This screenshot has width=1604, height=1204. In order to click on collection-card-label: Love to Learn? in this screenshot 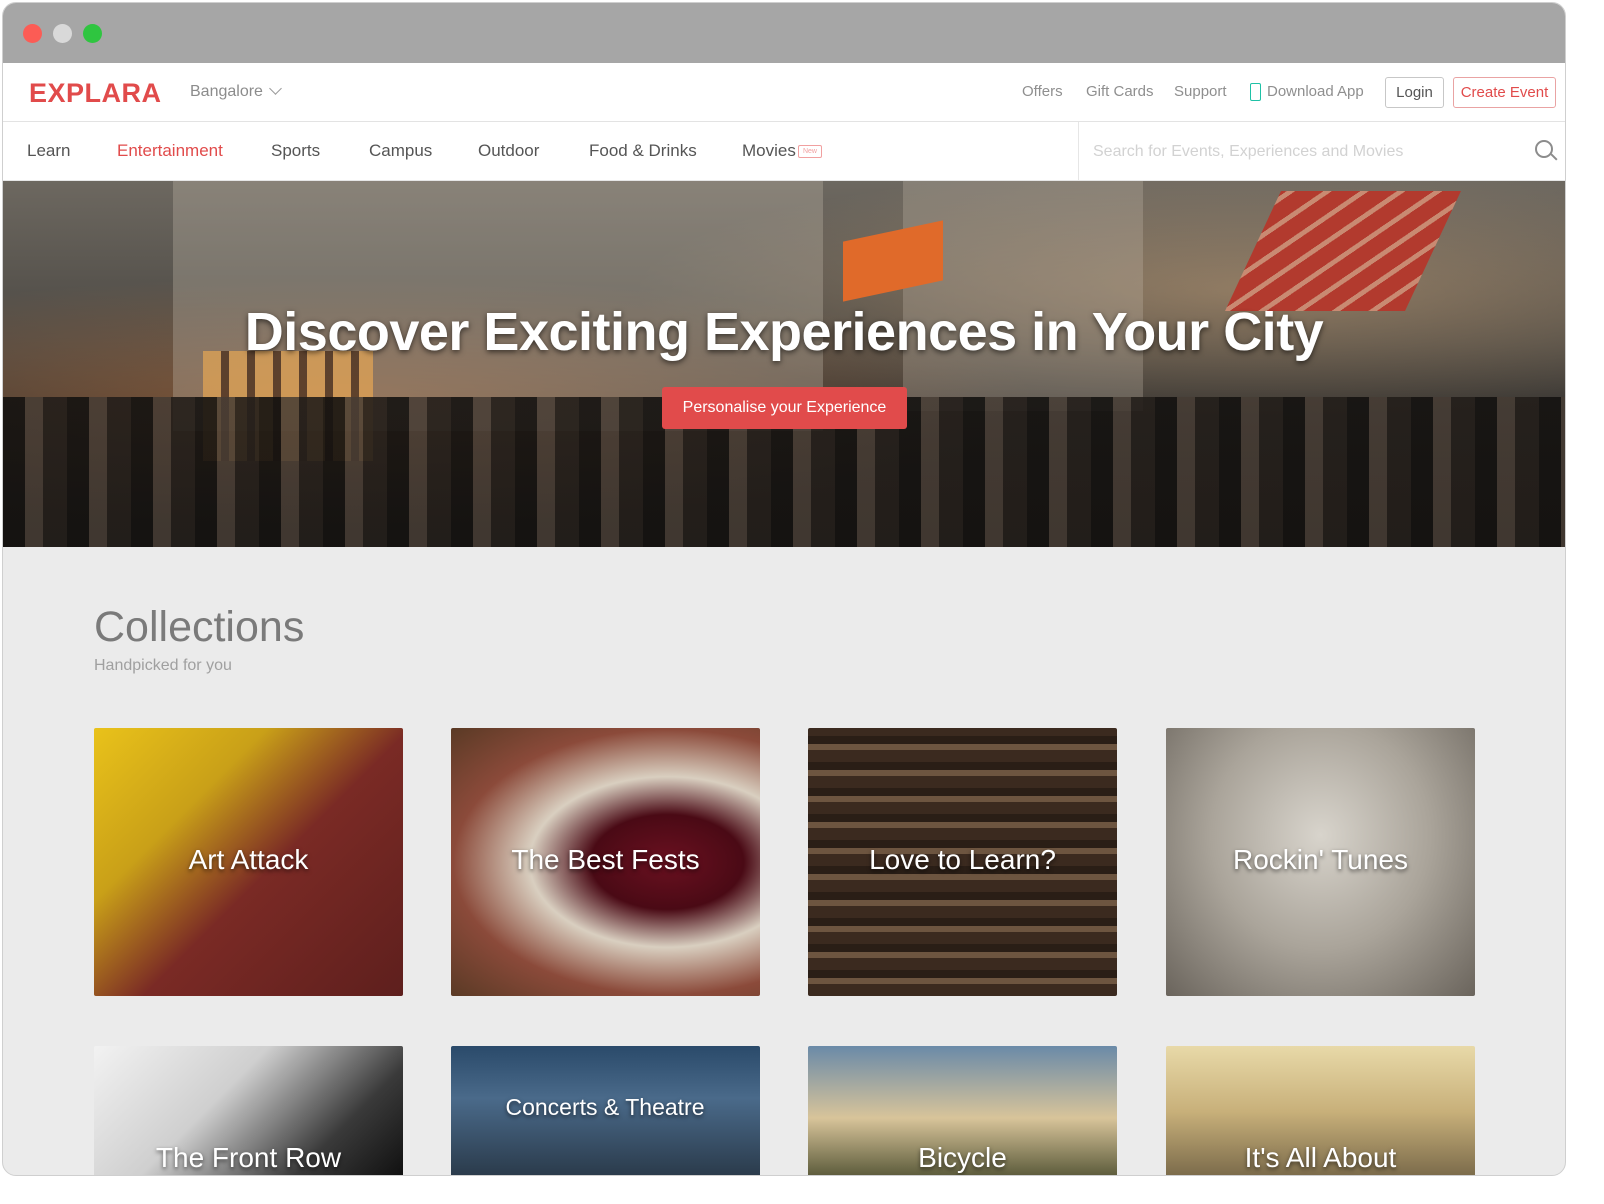, I will do `click(962, 859)`.